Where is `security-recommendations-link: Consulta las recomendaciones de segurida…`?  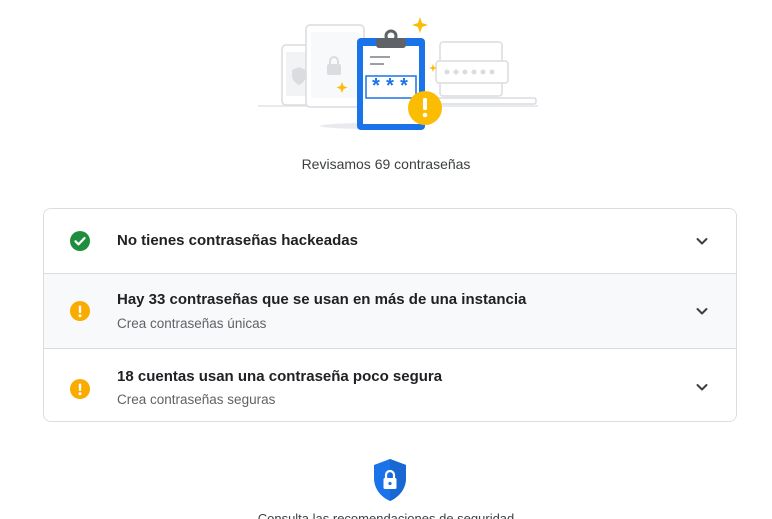 security-recommendations-link: Consulta las recomendaciones de segurida… is located at coordinates (386, 515).